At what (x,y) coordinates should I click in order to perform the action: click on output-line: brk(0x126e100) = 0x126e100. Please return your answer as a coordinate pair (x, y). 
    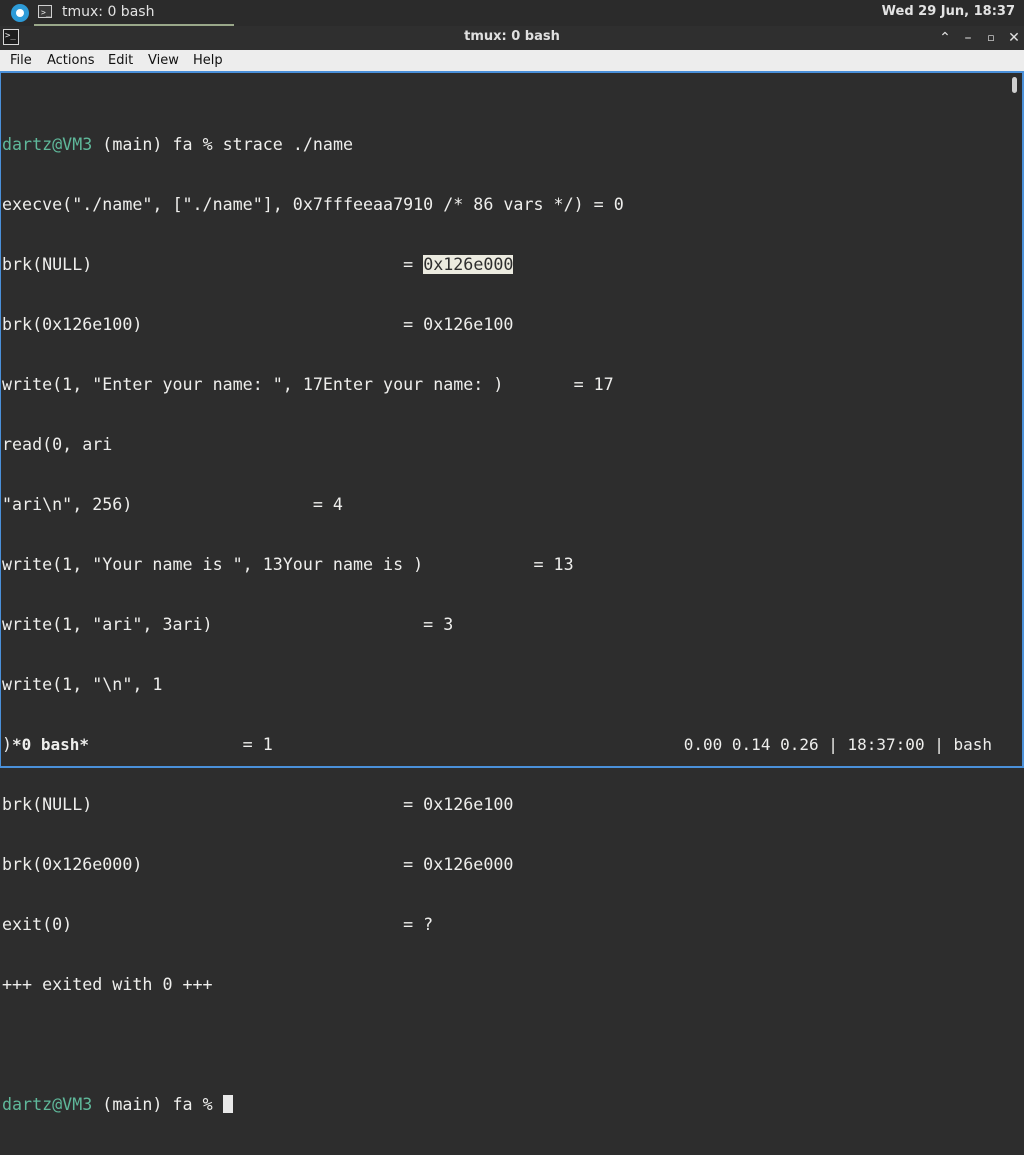
    Looking at the image, I should click on (258, 324).